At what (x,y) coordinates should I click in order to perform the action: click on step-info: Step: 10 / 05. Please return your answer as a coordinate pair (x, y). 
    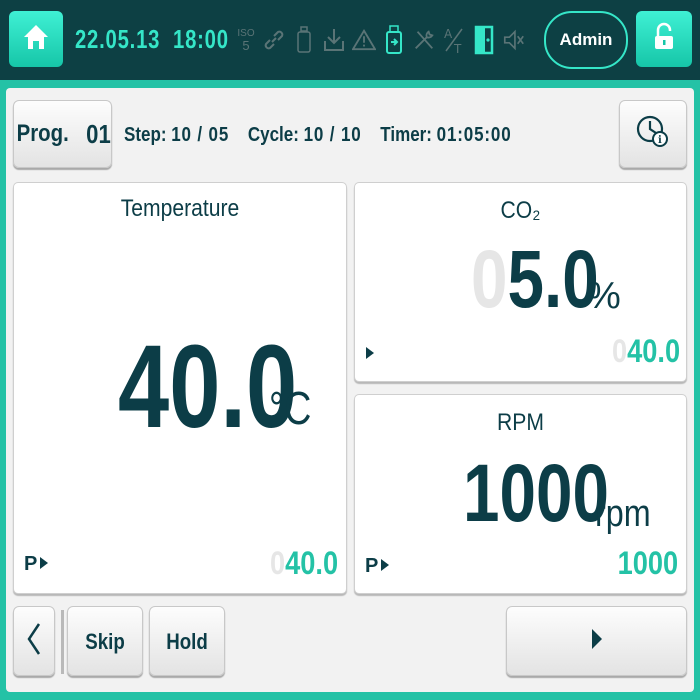
    Looking at the image, I should click on (176, 135).